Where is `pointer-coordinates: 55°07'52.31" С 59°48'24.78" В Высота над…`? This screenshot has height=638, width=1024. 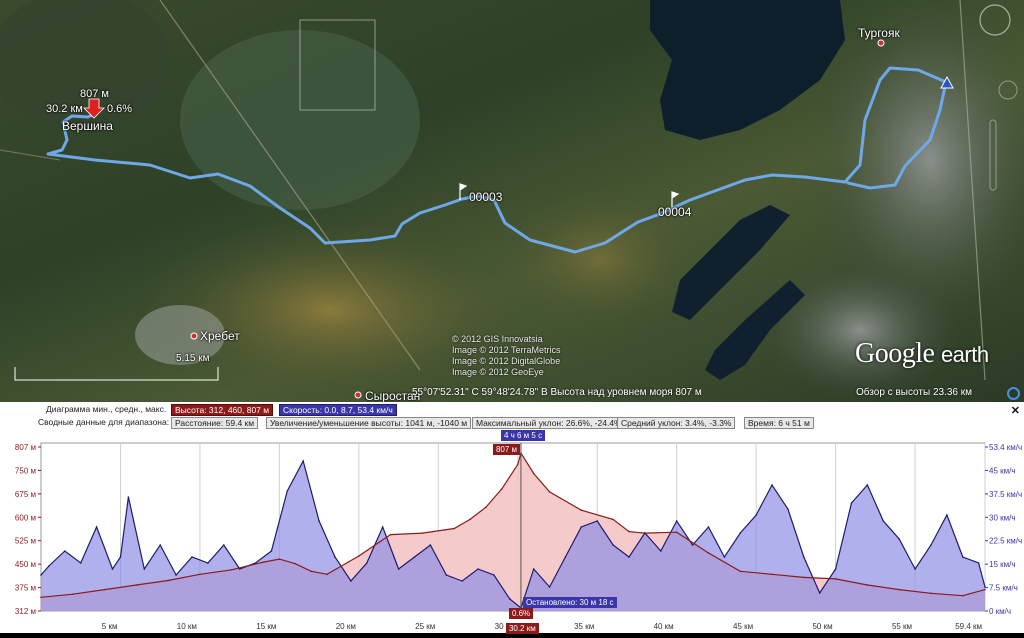
pointer-coordinates: 55°07'52.31" С 59°48'24.78" В Высота над… is located at coordinates (557, 392).